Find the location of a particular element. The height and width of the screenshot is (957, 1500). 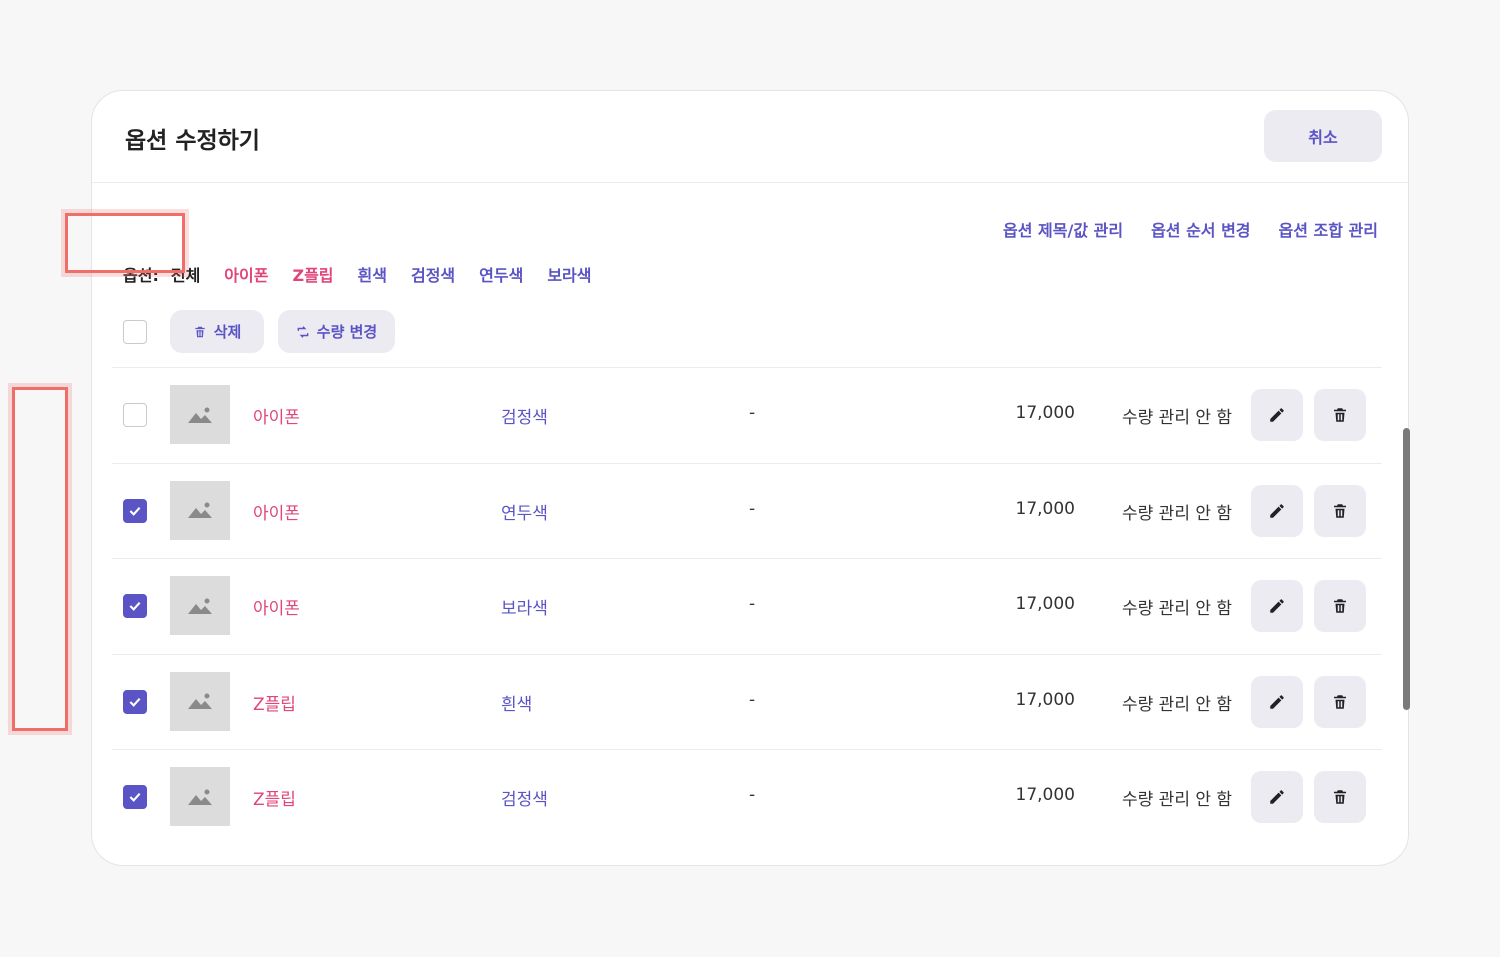

row-color: 보라색 is located at coordinates (524, 609).